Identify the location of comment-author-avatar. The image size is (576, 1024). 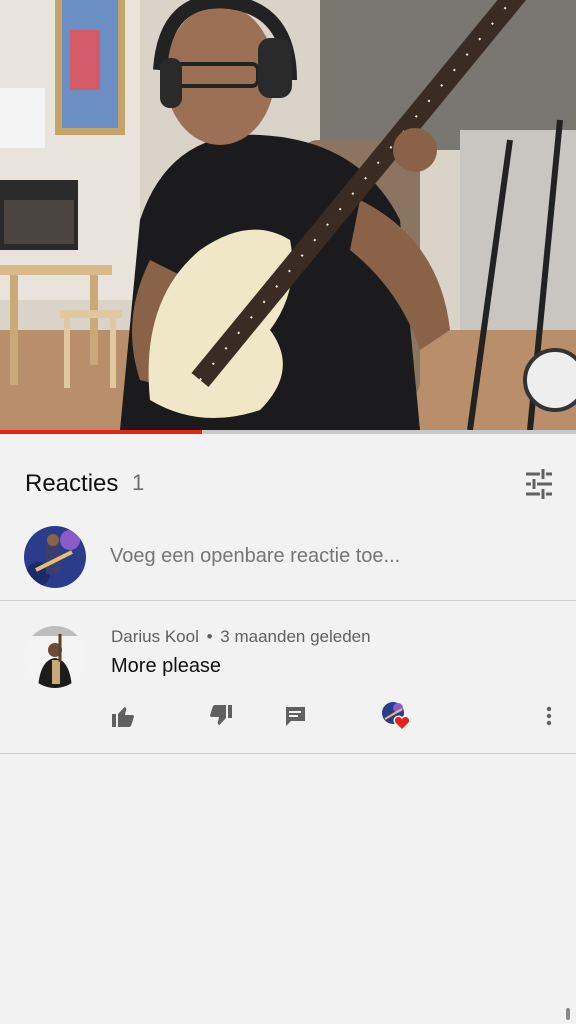
(55, 657).